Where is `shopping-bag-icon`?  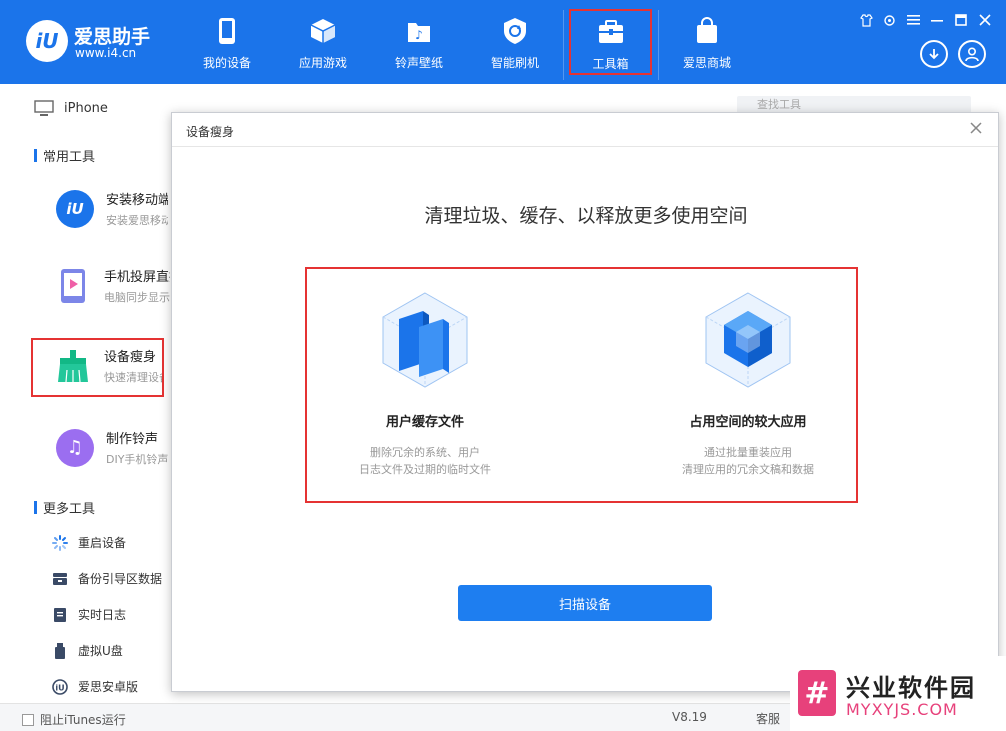
shopping-bag-icon is located at coordinates (707, 31).